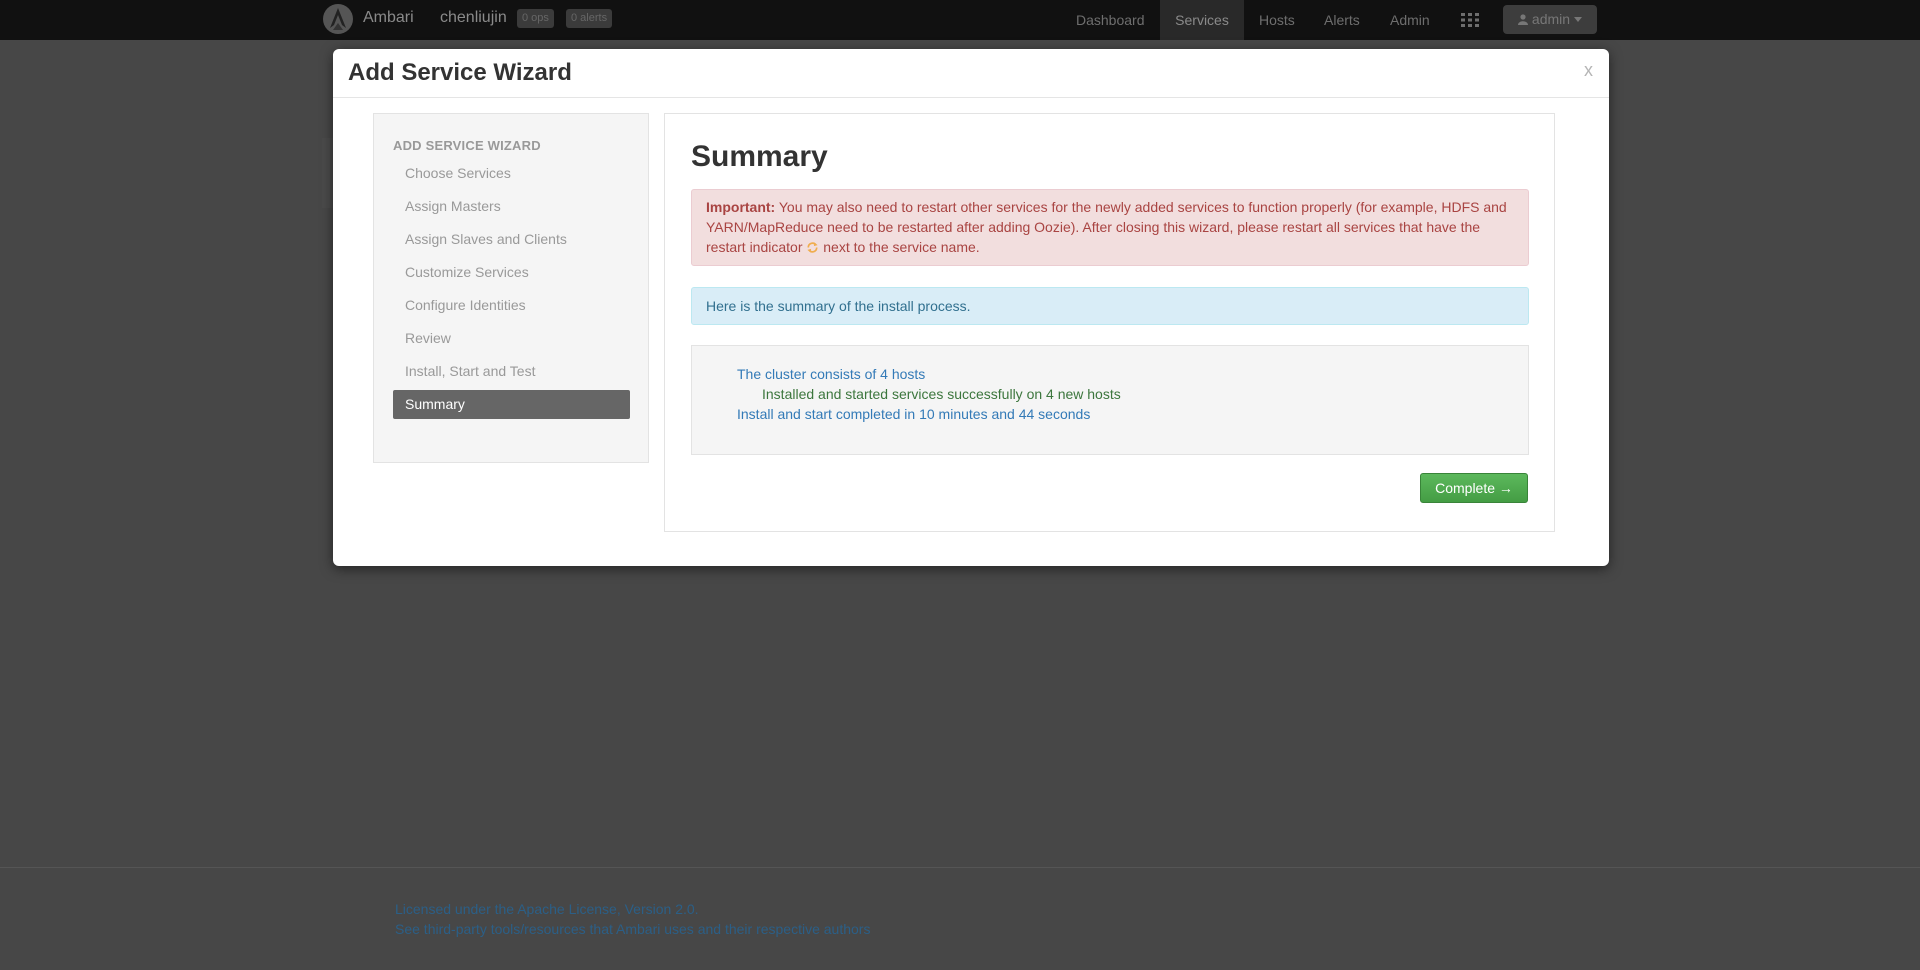 The width and height of the screenshot is (1920, 970). I want to click on nav-services: Services, so click(1202, 20).